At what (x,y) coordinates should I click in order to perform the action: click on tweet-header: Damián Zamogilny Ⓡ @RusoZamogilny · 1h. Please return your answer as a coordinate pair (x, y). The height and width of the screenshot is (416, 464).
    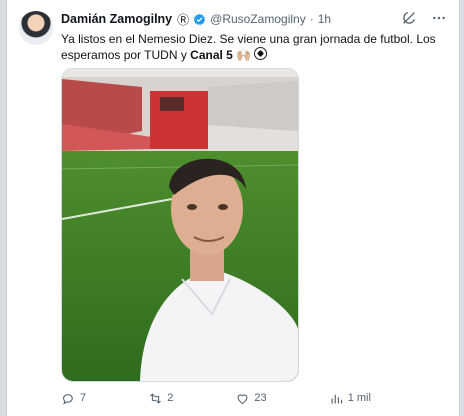
    Looking at the image, I should click on (196, 19).